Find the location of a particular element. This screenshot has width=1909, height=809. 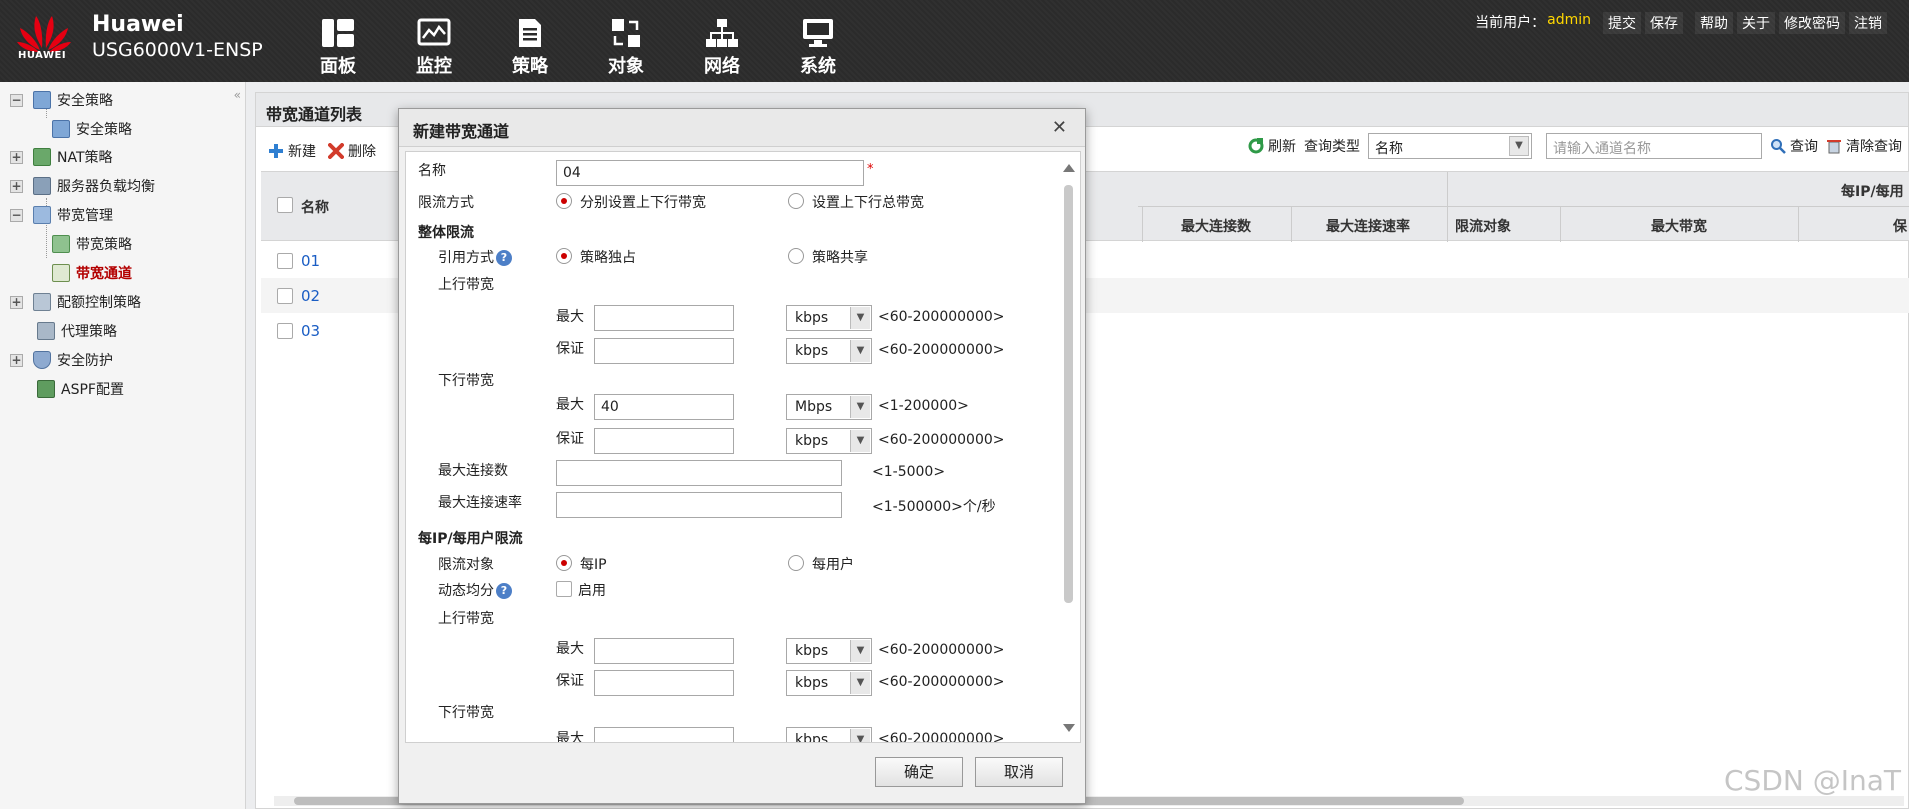

scroll-thumb is located at coordinates (1068, 394).